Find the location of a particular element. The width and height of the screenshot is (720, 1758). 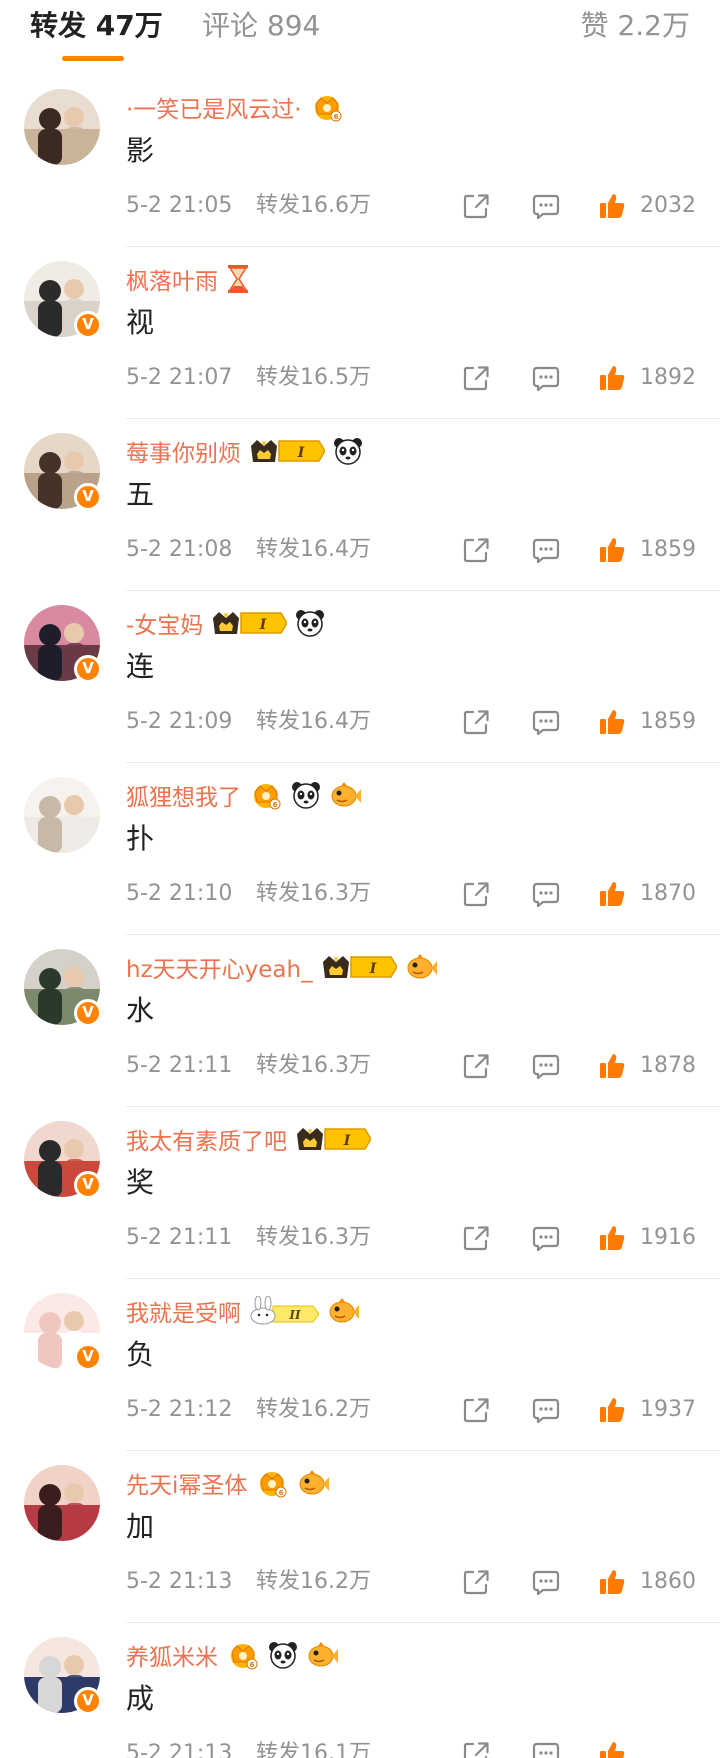

list-item: 狐狸想我了 6 扑 5-2 21:10 转发16.3万 1870 is located at coordinates (360, 849).